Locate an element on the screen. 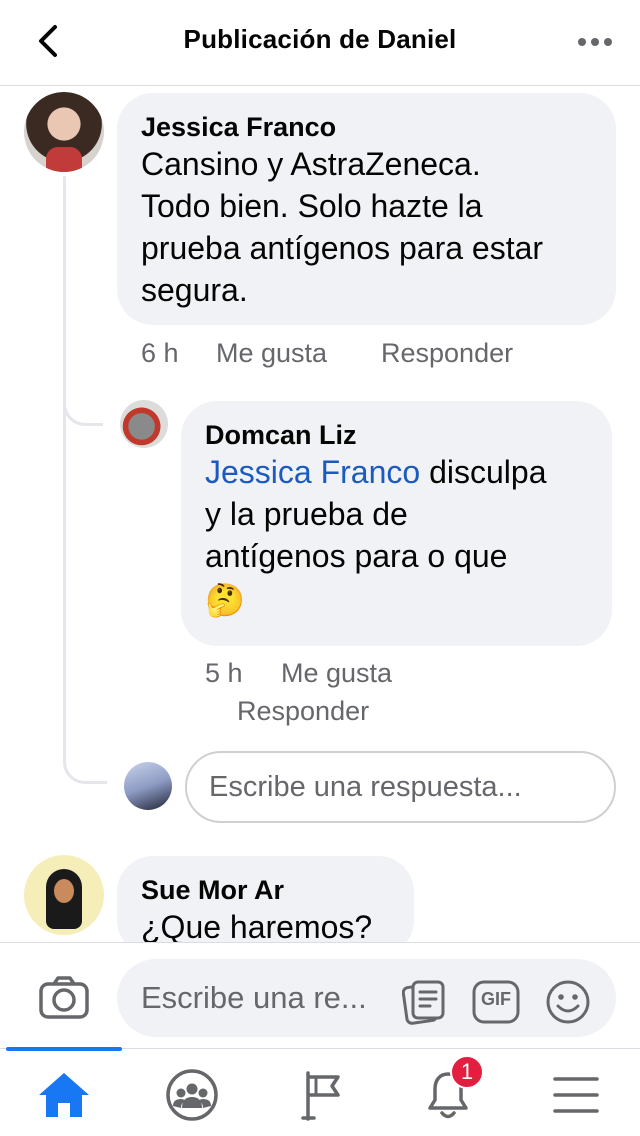  flag-icon is located at coordinates (320, 1096).